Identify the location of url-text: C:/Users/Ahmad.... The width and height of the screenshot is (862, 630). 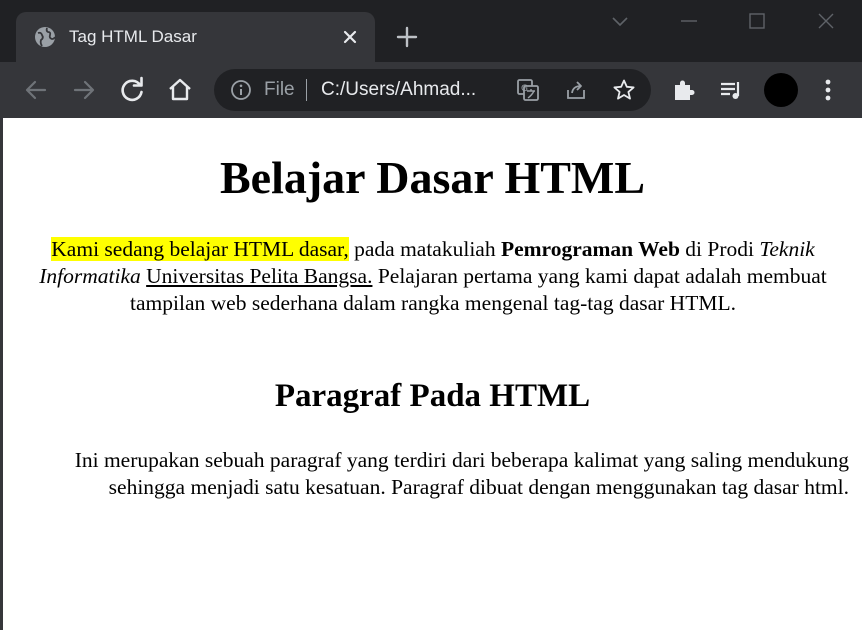
(398, 90).